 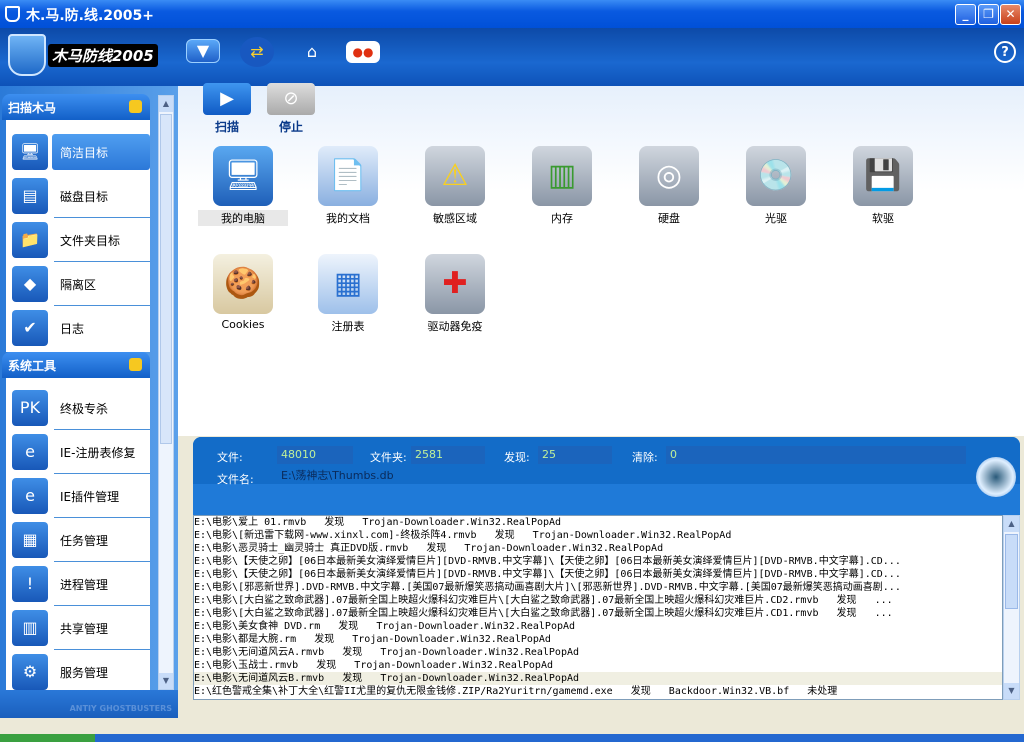 I want to click on files-label: 文件:, so click(x=230, y=457).